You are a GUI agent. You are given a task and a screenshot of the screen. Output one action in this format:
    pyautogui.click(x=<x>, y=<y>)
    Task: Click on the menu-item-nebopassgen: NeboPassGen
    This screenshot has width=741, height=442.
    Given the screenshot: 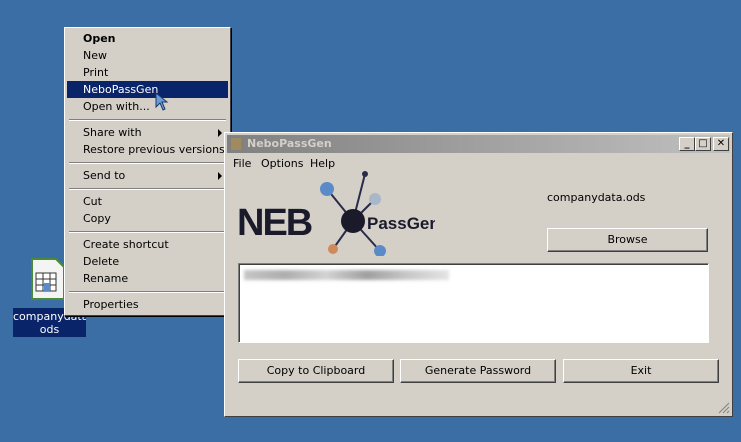 What is the action you would take?
    pyautogui.click(x=147, y=89)
    